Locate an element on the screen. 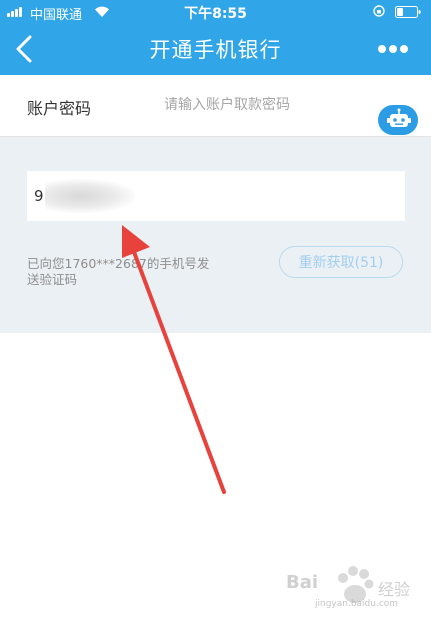  rotation-lock-icon is located at coordinates (379, 11).